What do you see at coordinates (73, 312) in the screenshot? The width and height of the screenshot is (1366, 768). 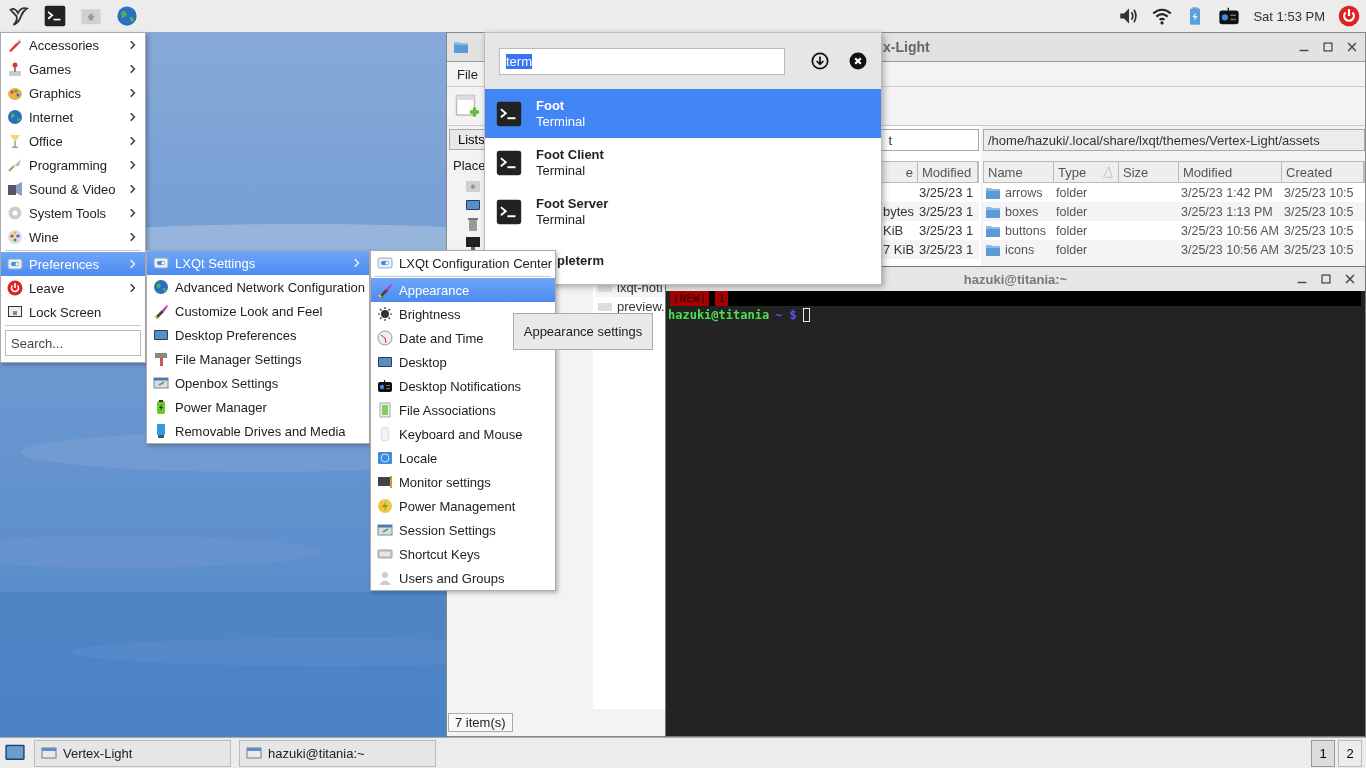 I see `menu-item: Lock Screen` at bounding box center [73, 312].